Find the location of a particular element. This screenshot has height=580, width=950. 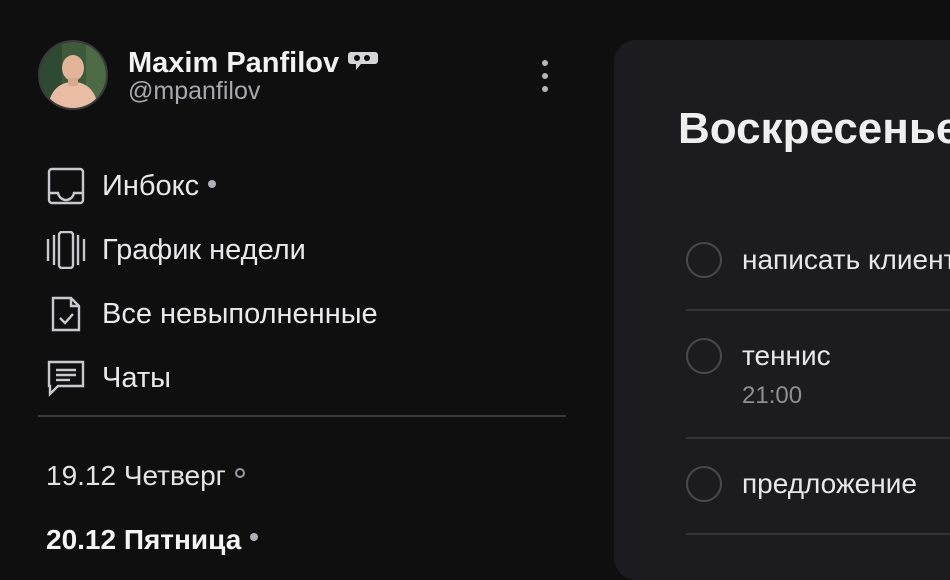

panel-title: Воскресенье is located at coordinates (814, 128).